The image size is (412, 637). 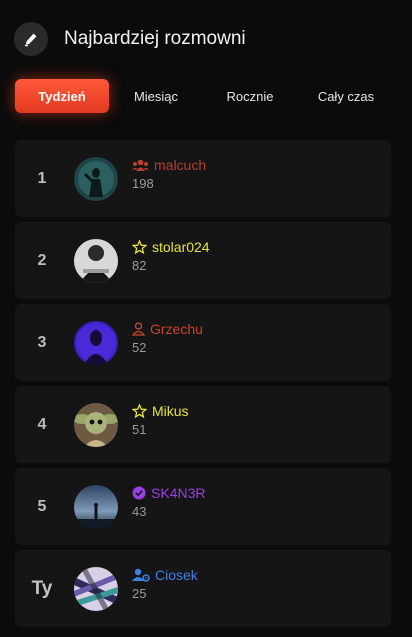 What do you see at coordinates (203, 178) in the screenshot?
I see `list-item: 1 malcuch 198` at bounding box center [203, 178].